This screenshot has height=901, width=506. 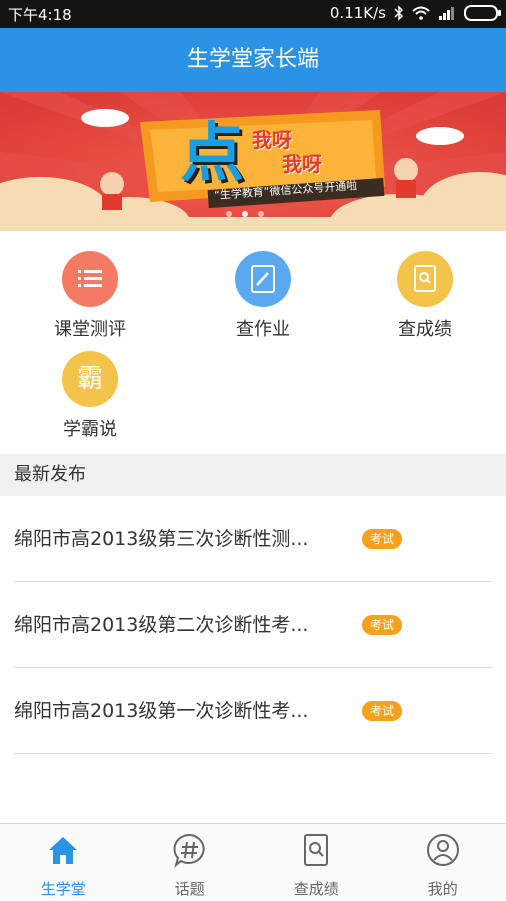 I want to click on hashtag-icon, so click(x=190, y=850).